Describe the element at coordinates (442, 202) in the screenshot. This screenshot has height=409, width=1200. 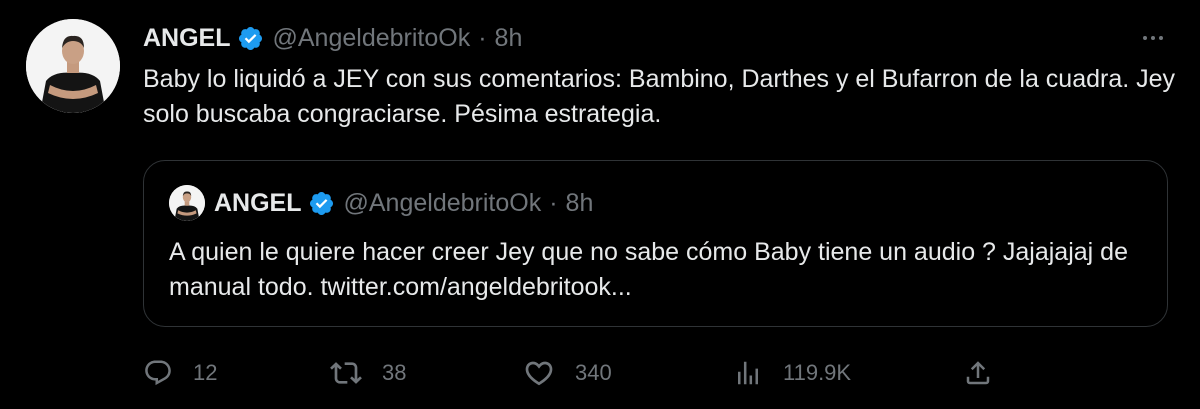
I see `quoted-author-handle: @AngeldebritoOk` at that location.